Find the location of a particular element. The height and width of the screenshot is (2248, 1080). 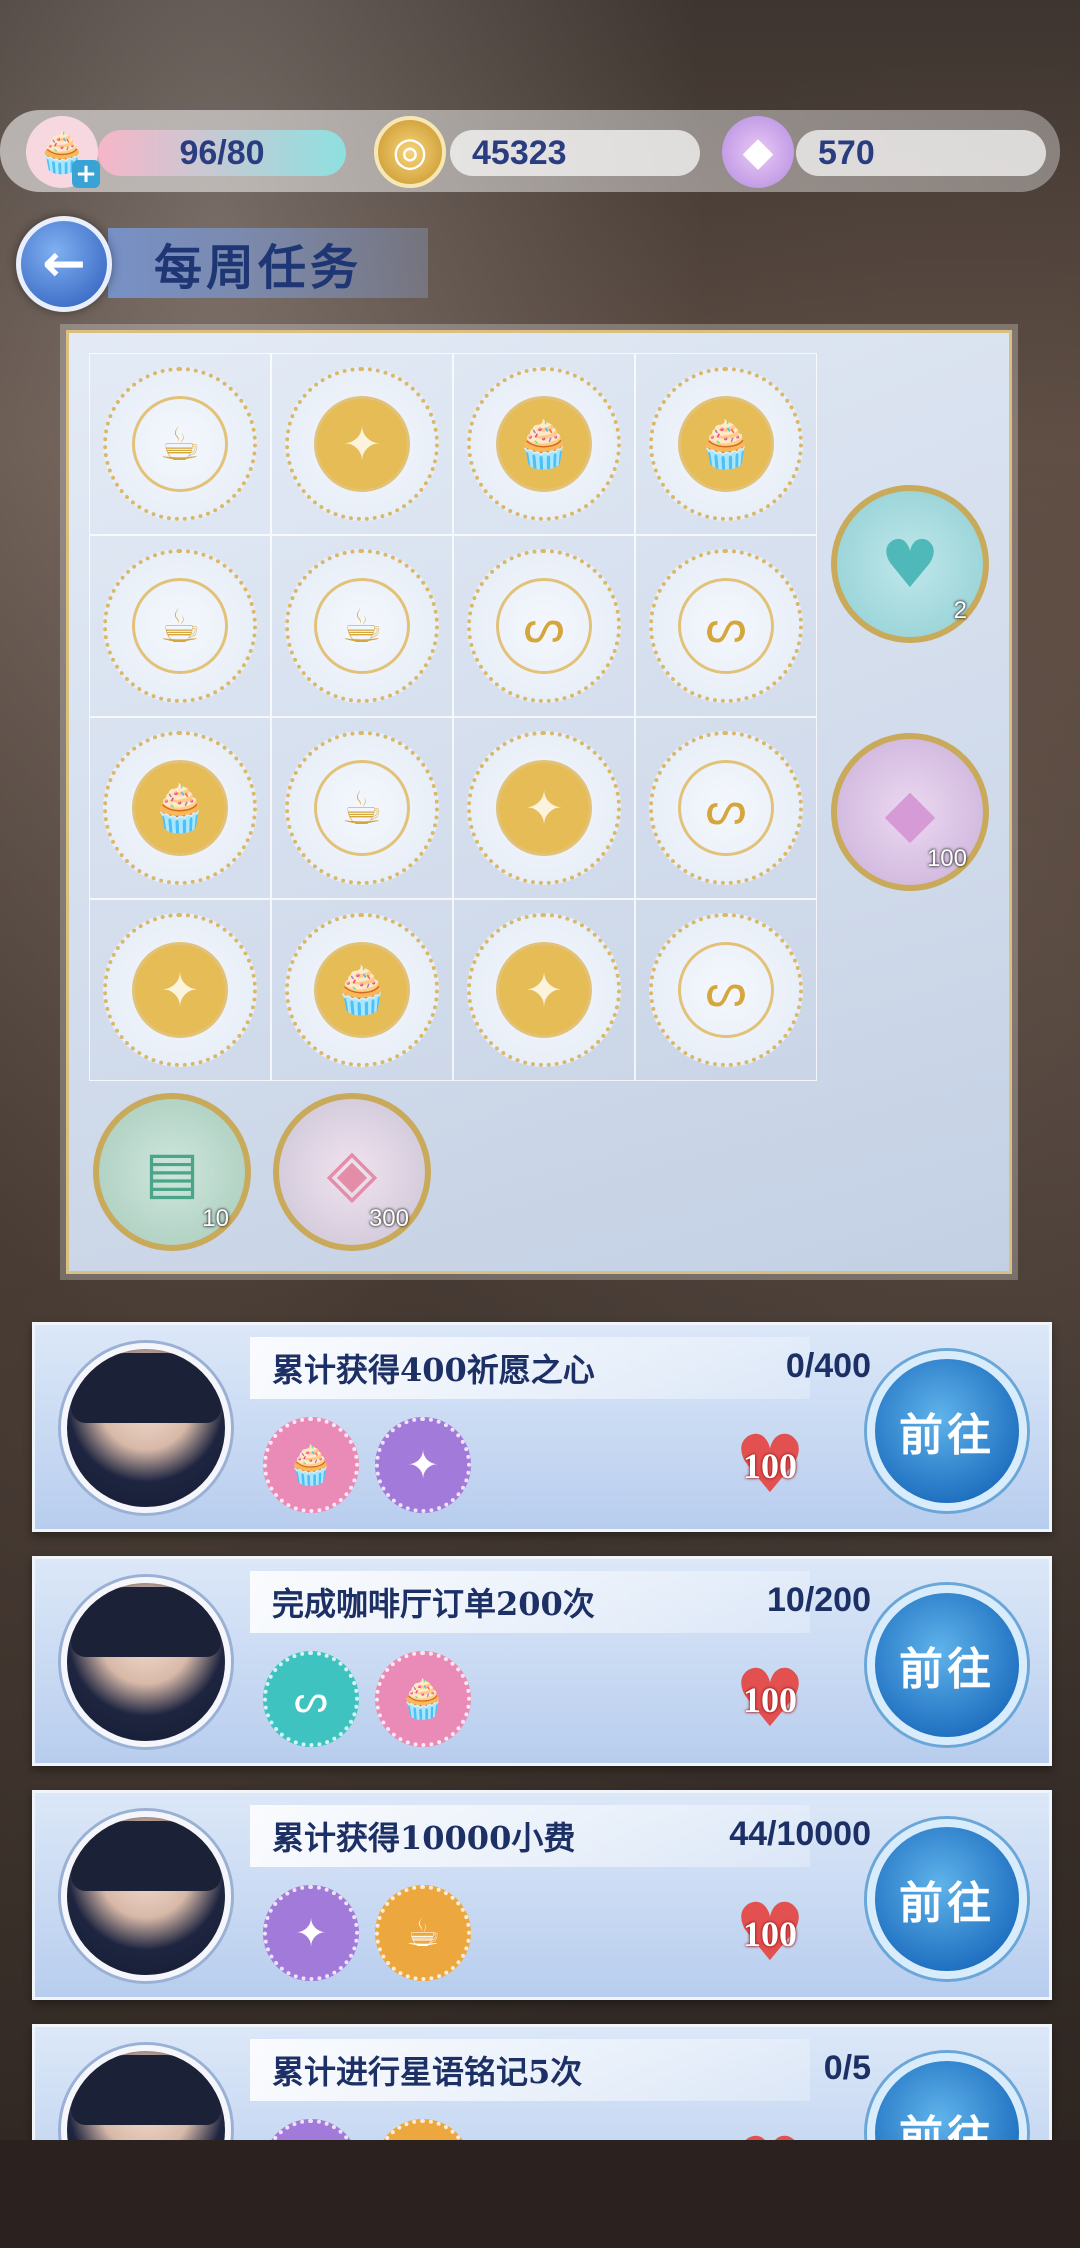

character-avatar is located at coordinates (146, 1428).